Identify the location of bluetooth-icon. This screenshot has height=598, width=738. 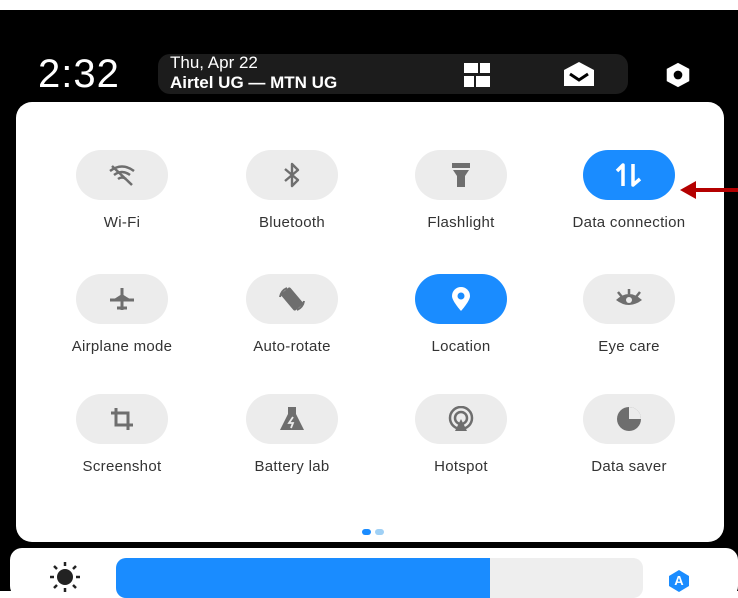
(292, 175).